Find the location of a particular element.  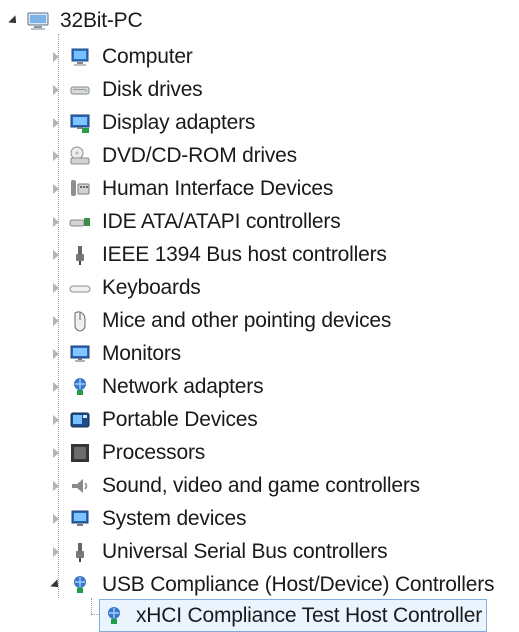

tree-item-label: Keyboards is located at coordinates (151, 287).